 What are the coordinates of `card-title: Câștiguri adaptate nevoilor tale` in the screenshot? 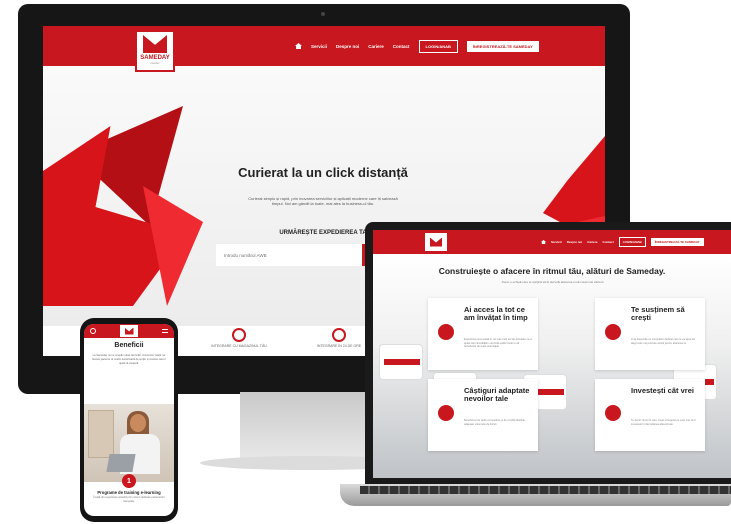 It's located at (497, 394).